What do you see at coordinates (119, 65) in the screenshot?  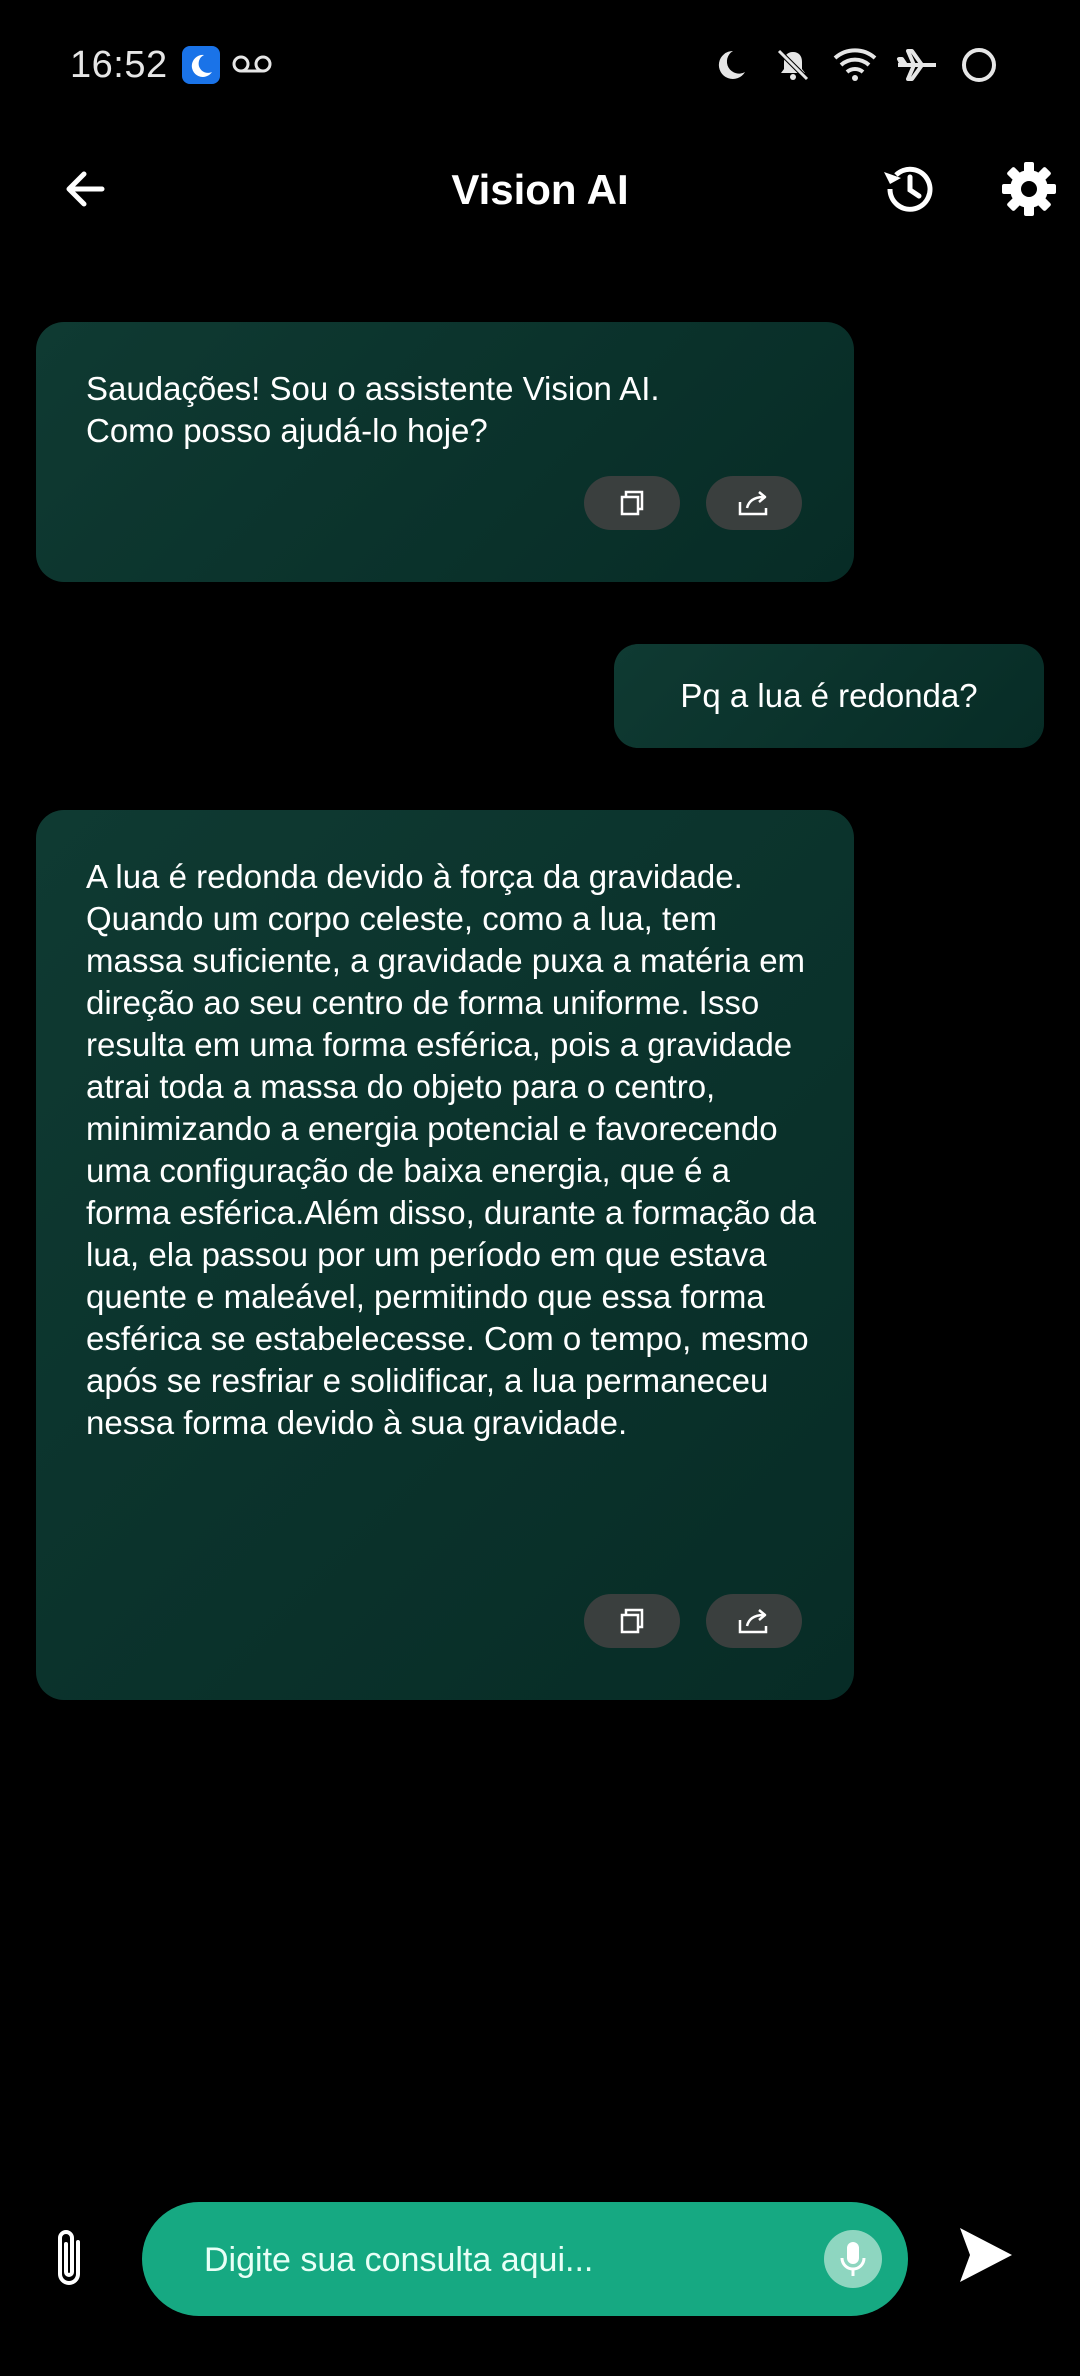 I see `status-time: 16:52` at bounding box center [119, 65].